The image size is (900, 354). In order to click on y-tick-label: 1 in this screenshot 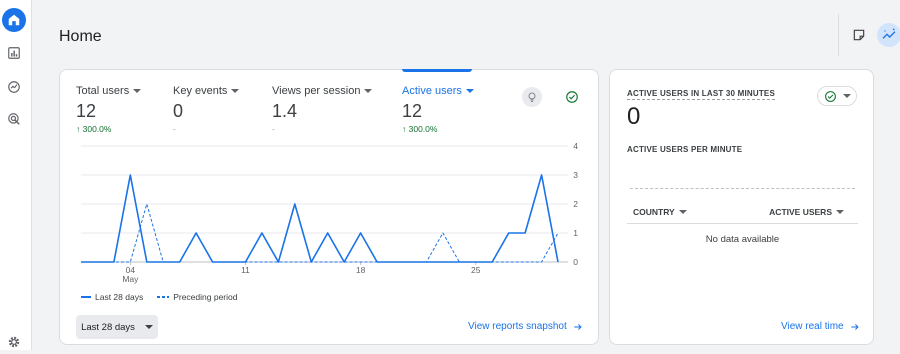, I will do `click(575, 233)`.